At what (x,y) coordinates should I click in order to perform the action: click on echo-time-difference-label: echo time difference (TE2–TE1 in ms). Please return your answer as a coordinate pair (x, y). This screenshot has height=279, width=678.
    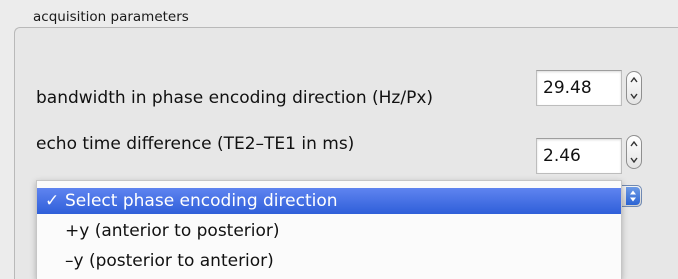
    Looking at the image, I should click on (195, 144).